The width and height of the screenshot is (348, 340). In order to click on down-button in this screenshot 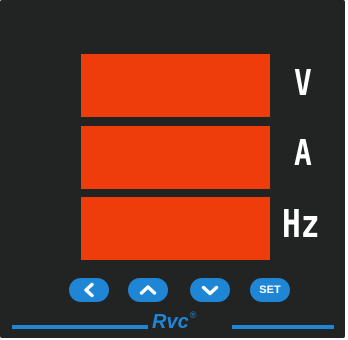, I will do `click(210, 290)`.